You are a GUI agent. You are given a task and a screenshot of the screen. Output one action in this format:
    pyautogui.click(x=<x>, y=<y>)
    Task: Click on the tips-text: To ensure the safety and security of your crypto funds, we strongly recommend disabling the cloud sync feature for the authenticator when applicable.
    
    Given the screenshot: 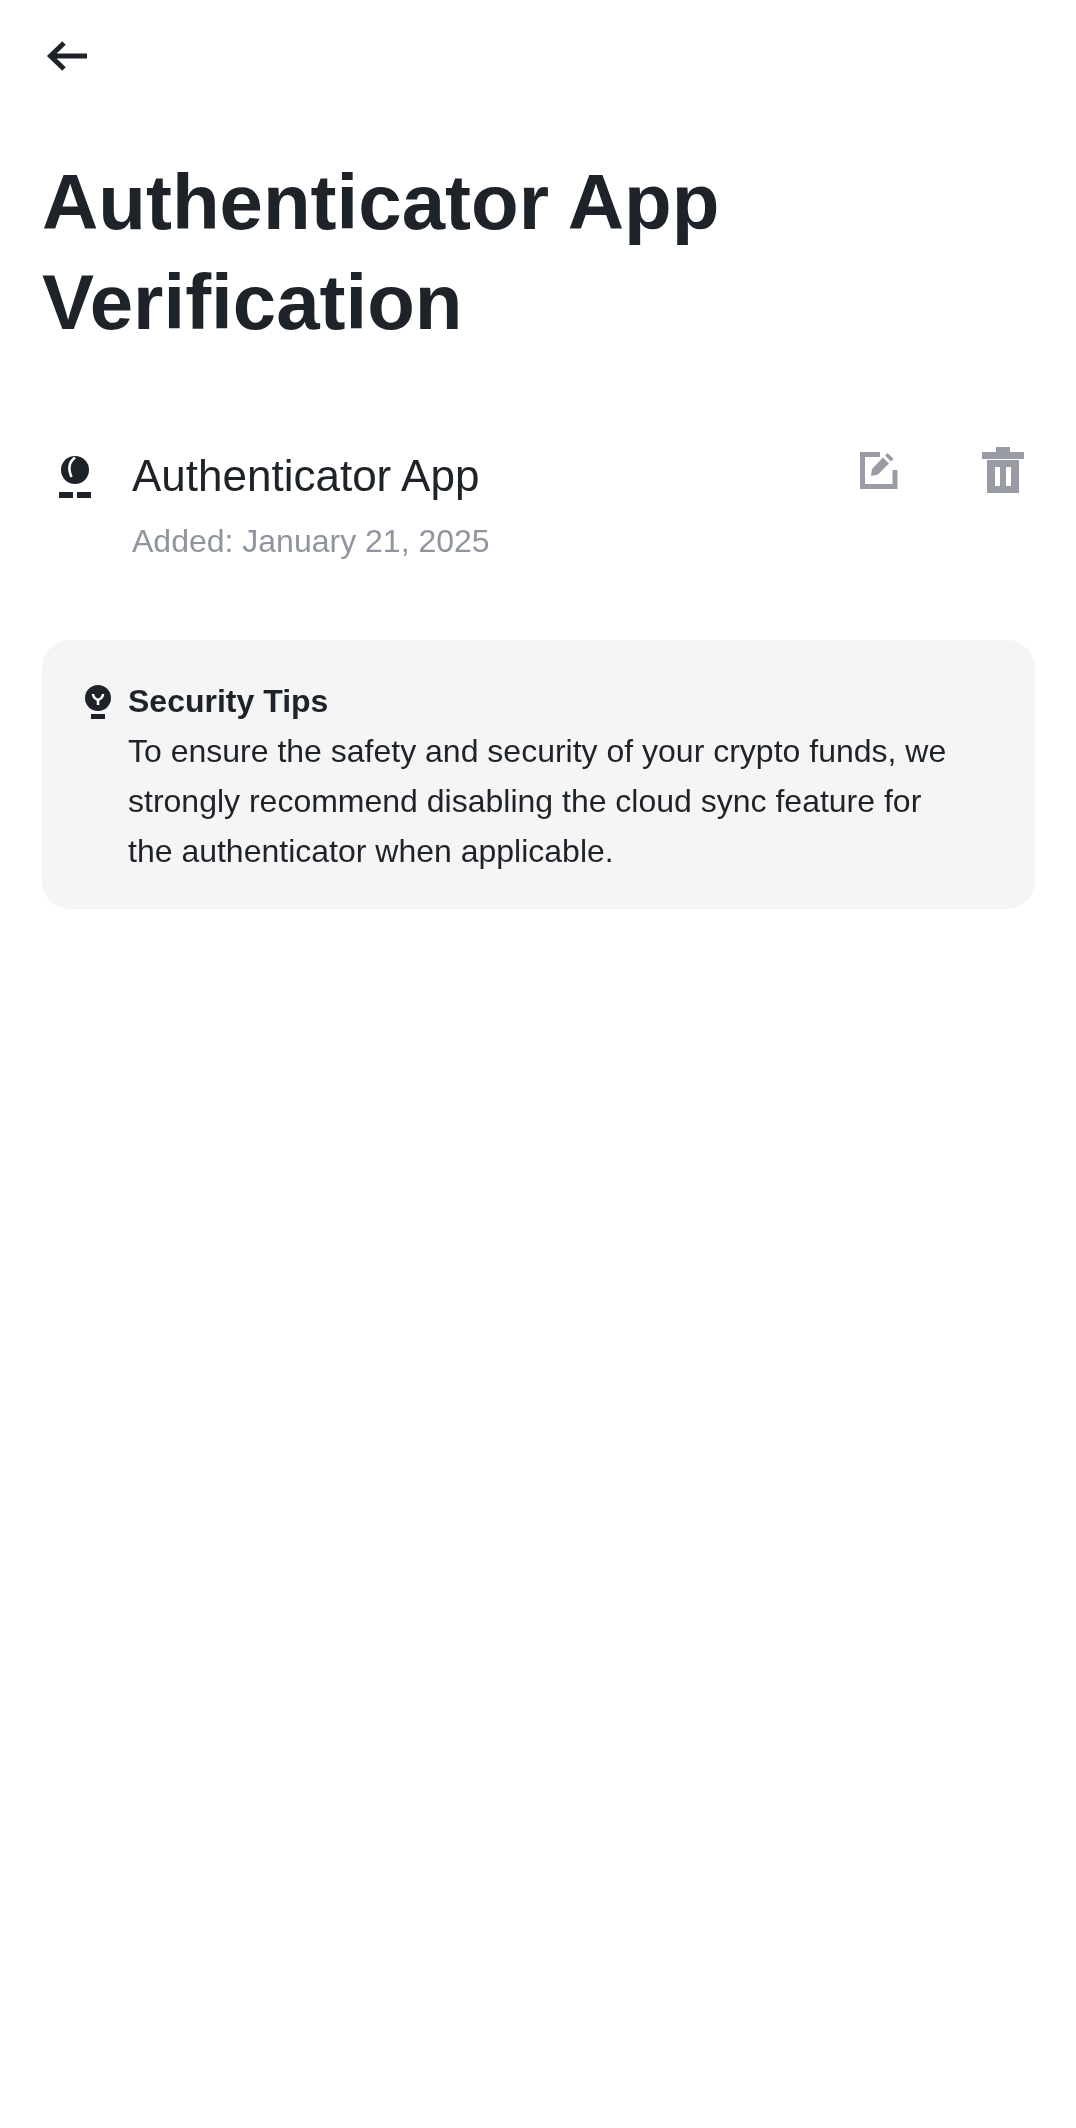 What is the action you would take?
    pyautogui.click(x=538, y=801)
    